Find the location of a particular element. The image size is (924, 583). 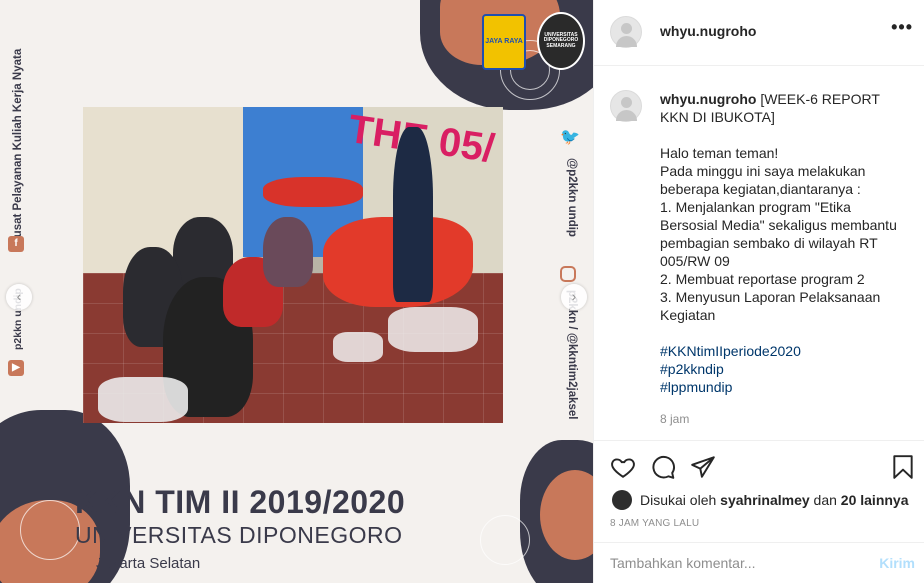

liker-avatar is located at coordinates (622, 500).